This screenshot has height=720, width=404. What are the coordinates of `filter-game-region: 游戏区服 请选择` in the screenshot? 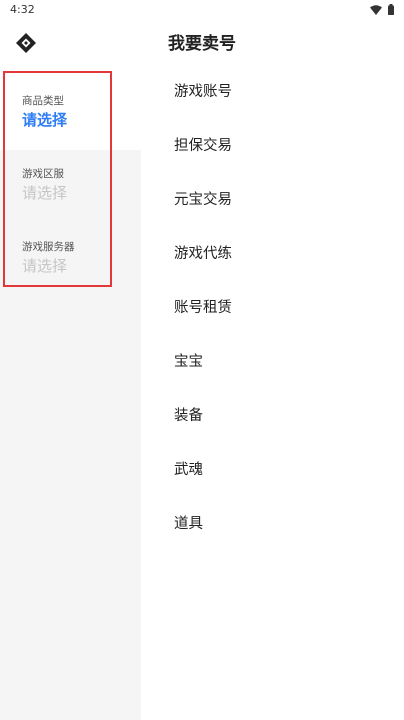 It's located at (44, 185).